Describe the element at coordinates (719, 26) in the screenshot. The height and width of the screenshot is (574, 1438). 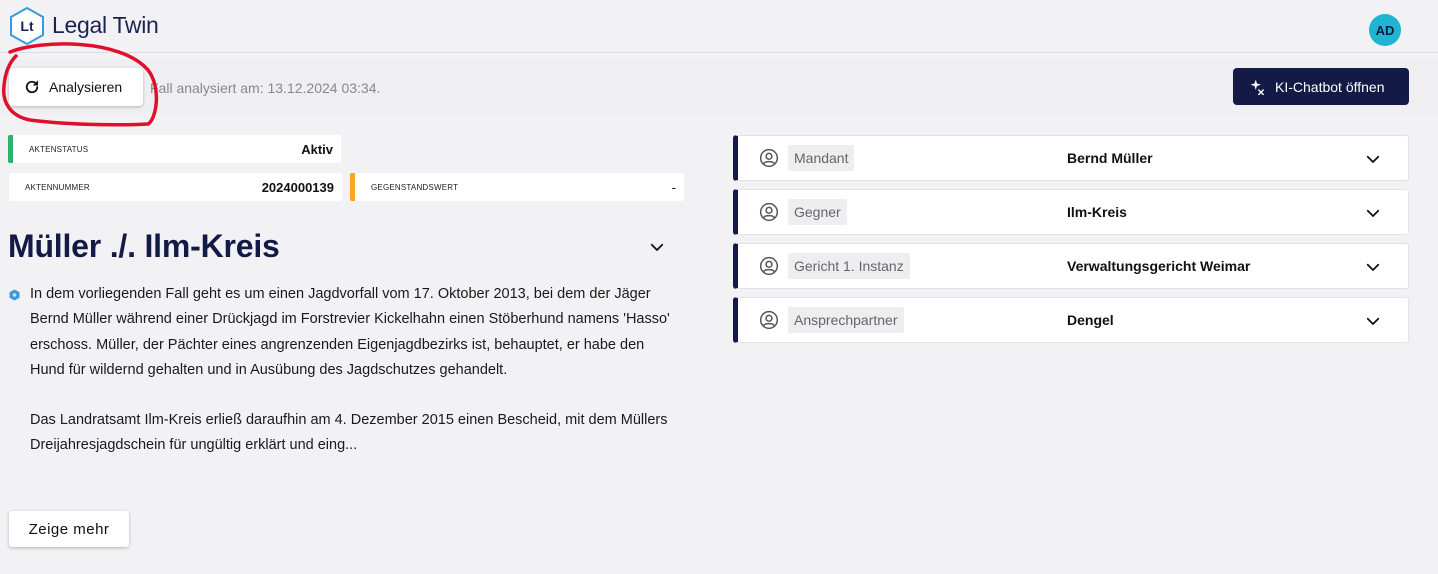
I see `top-bar: Lt Legal Twin AD` at that location.